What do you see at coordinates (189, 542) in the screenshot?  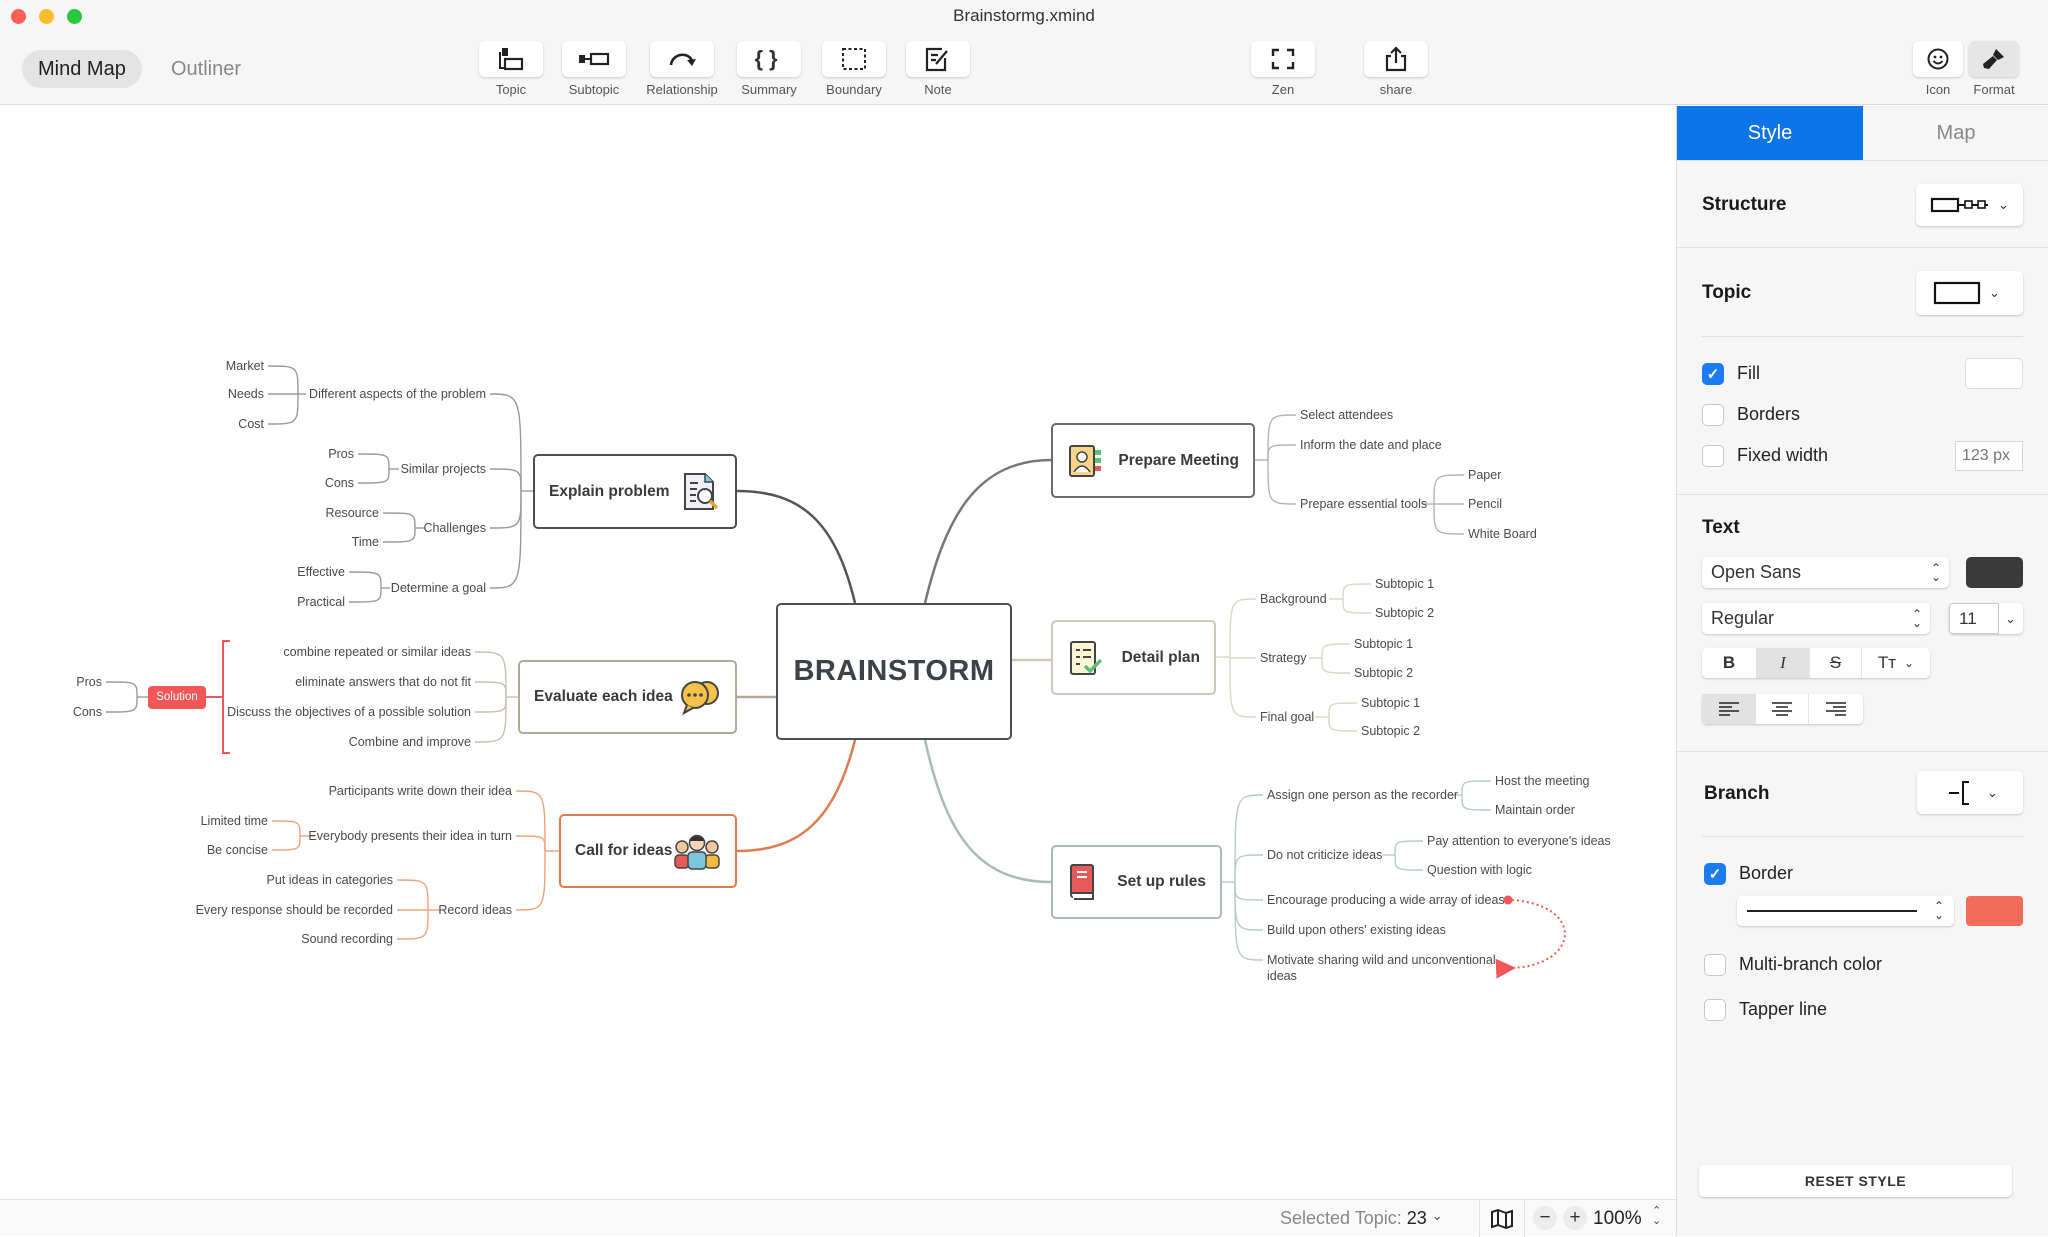 I see `subtopic-label: Time` at bounding box center [189, 542].